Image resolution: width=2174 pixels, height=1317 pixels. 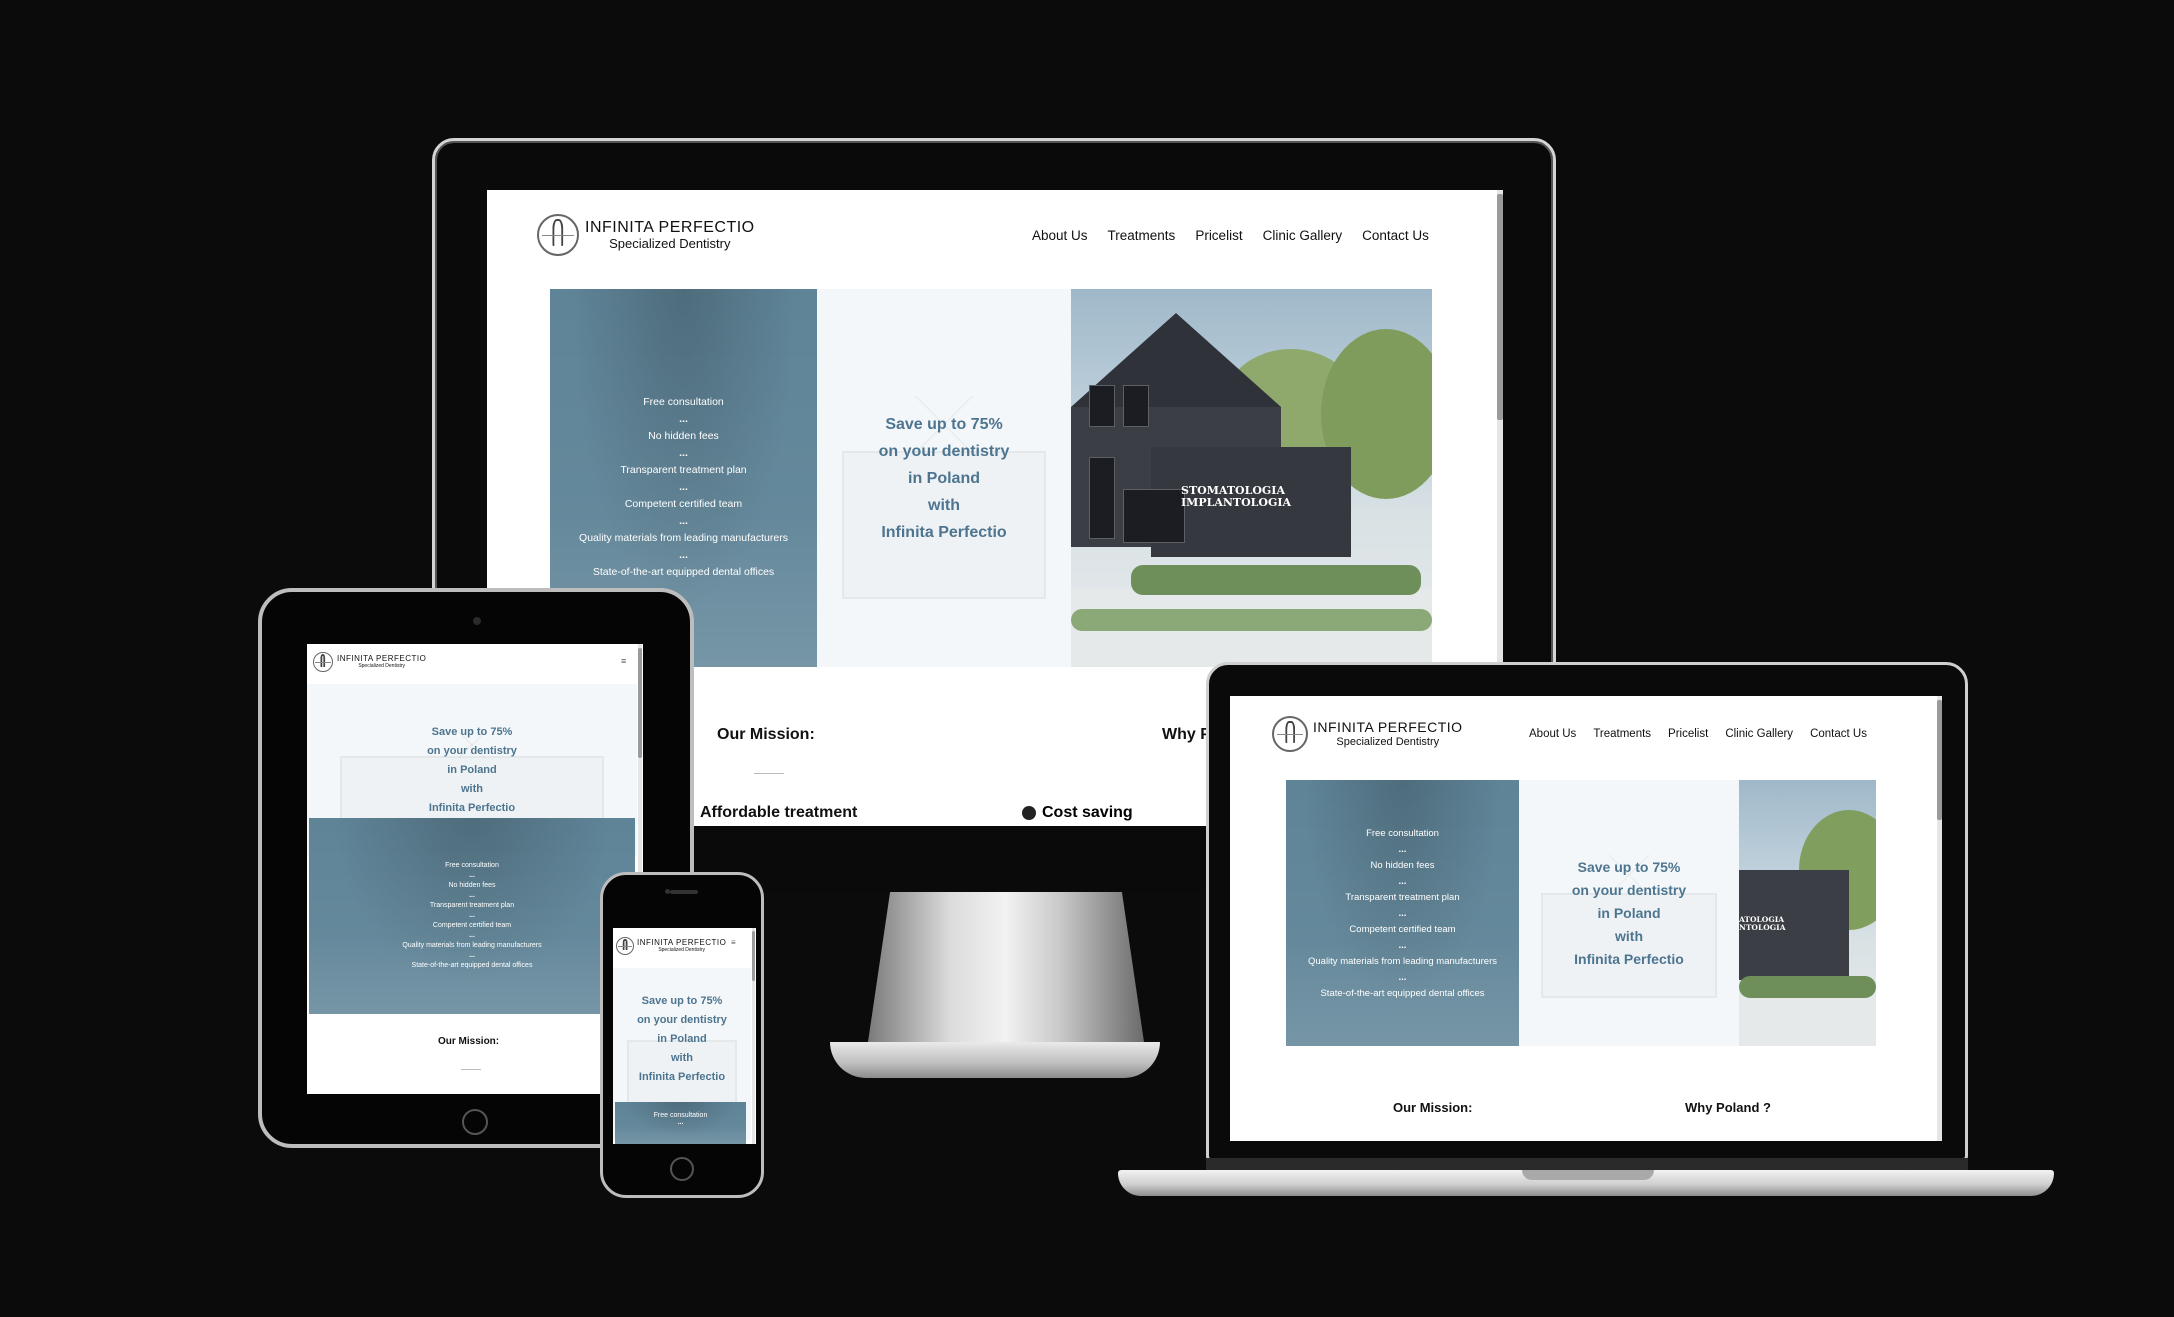 I want to click on phone-scrollbar, so click(x=753, y=1036).